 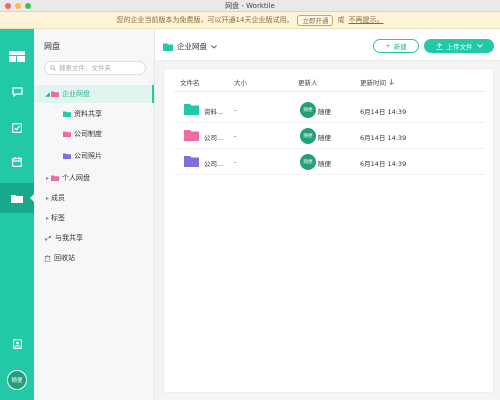 I want to click on open-trial-button: 立即开通, so click(x=315, y=20).